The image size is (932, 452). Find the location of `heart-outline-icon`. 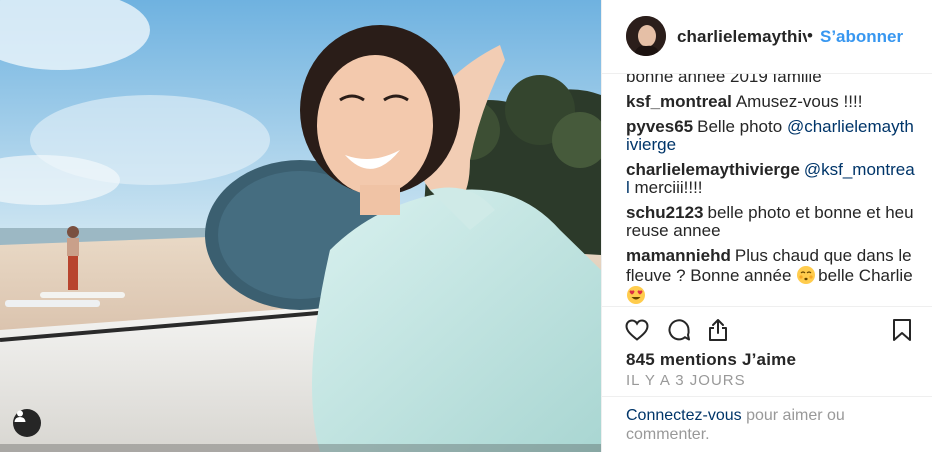

heart-outline-icon is located at coordinates (637, 330).